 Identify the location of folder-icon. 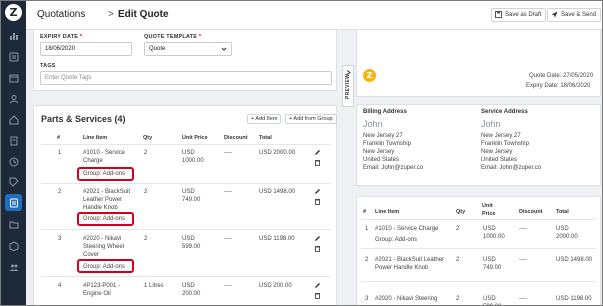
(14, 225).